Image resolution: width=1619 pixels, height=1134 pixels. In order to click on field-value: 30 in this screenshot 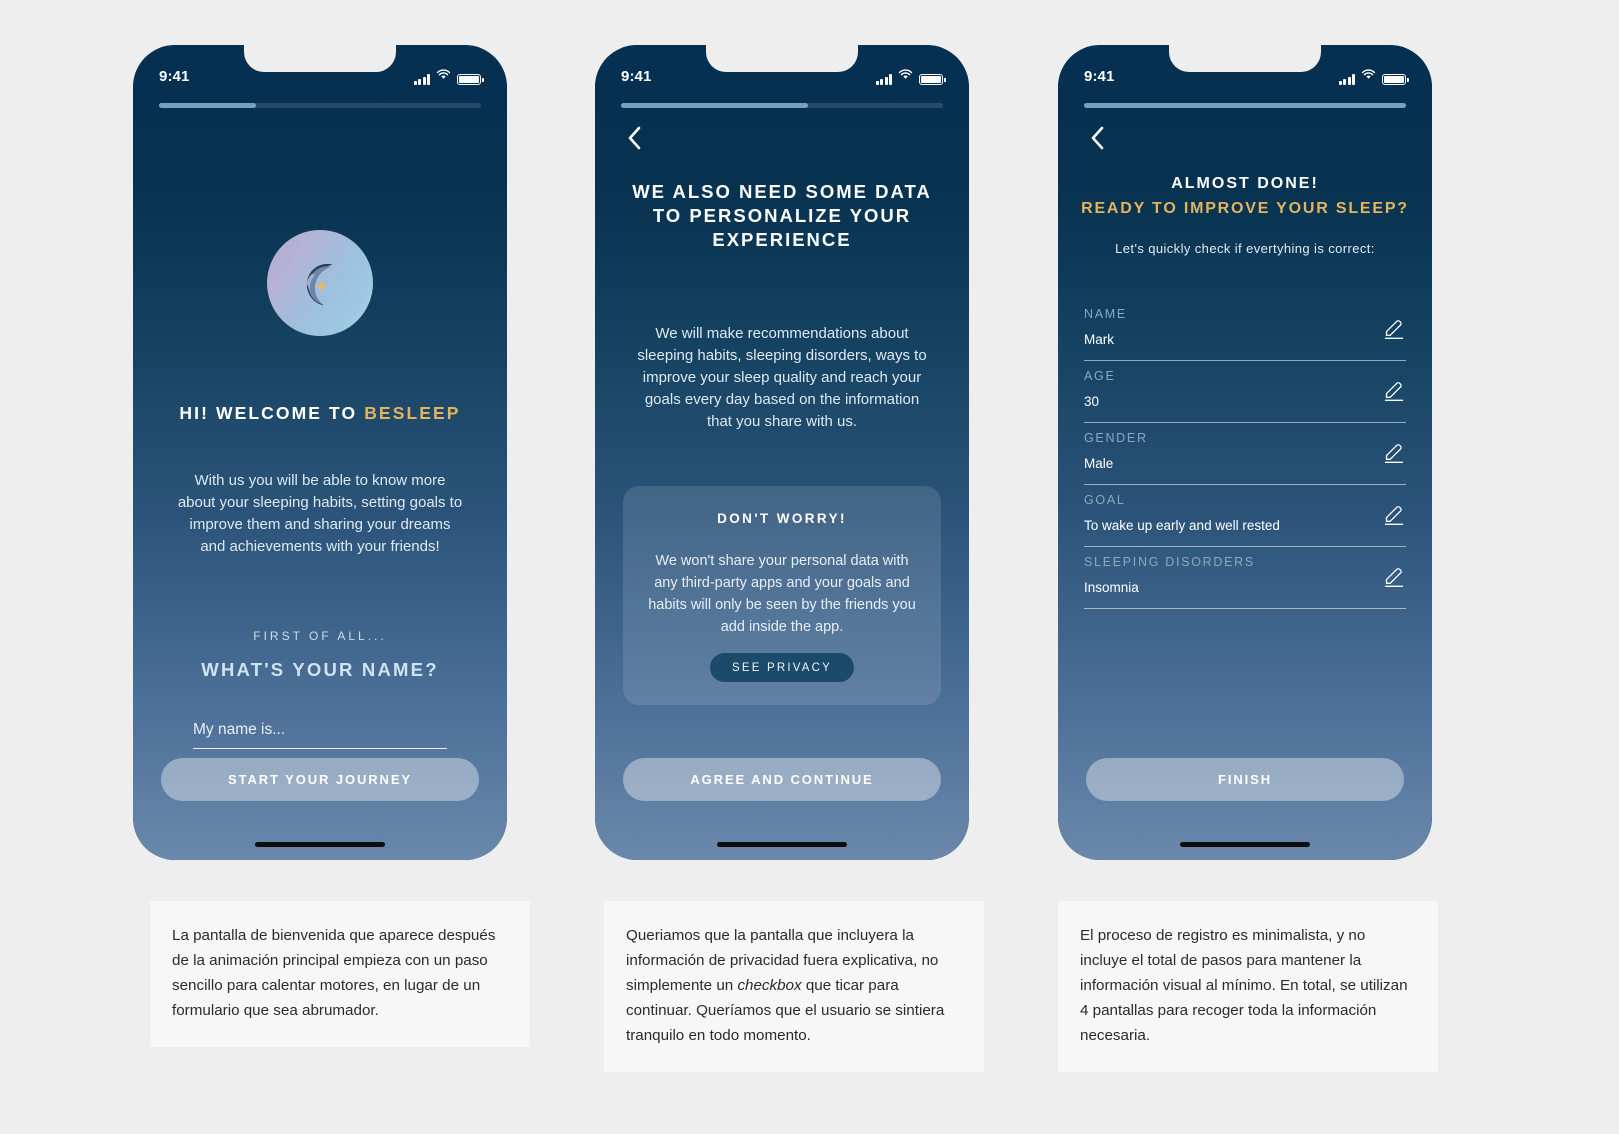, I will do `click(1092, 401)`.